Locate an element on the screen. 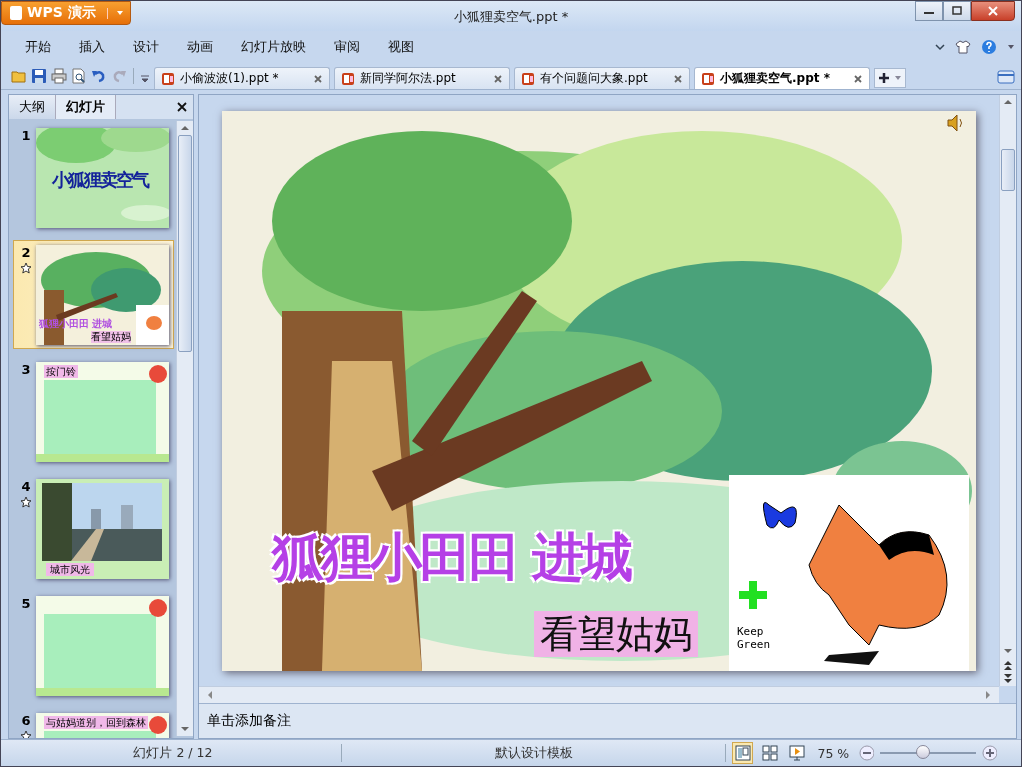 The width and height of the screenshot is (1022, 767). slide-number: 1 is located at coordinates (26, 135).